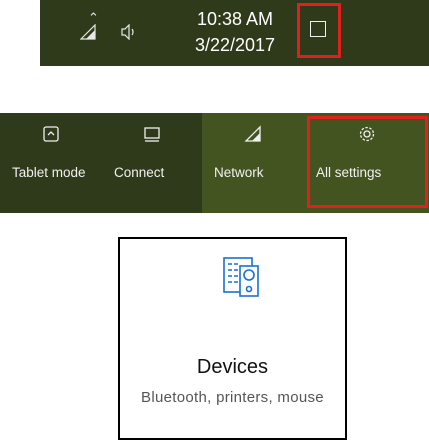  What do you see at coordinates (366, 163) in the screenshot?
I see `tile-all-settings: All settings` at bounding box center [366, 163].